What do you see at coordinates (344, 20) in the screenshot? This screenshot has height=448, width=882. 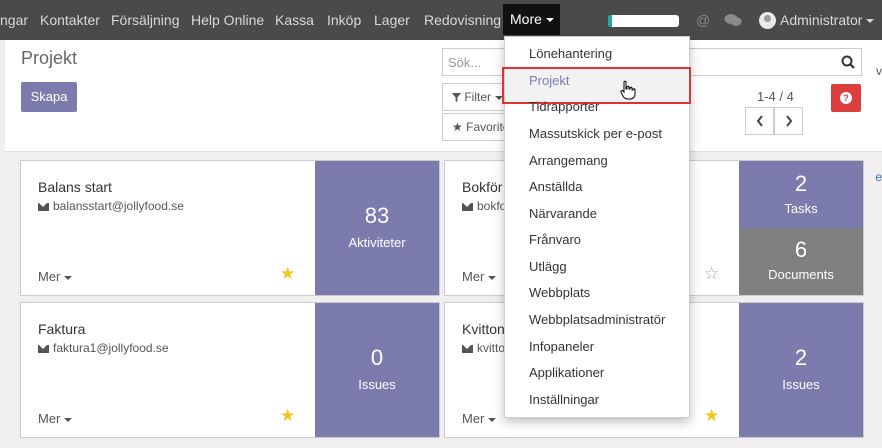 I see `nav-item-purchases: Inköp` at bounding box center [344, 20].